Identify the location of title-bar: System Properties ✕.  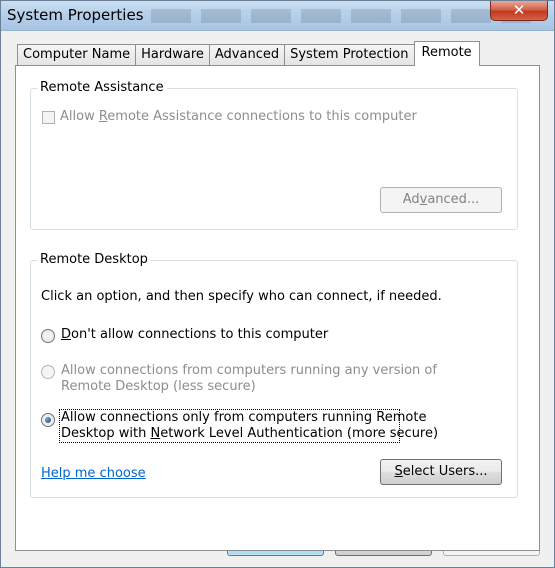
(277, 16).